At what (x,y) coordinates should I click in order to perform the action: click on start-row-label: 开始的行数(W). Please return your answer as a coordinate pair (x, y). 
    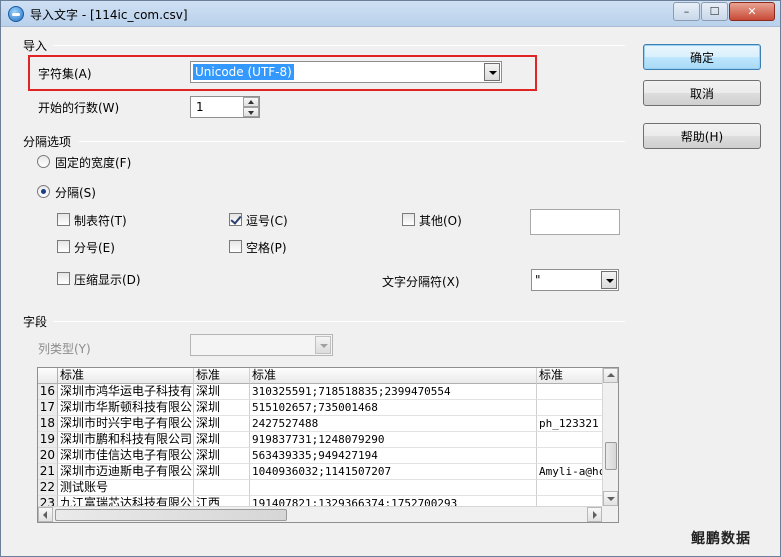
    Looking at the image, I should click on (79, 108).